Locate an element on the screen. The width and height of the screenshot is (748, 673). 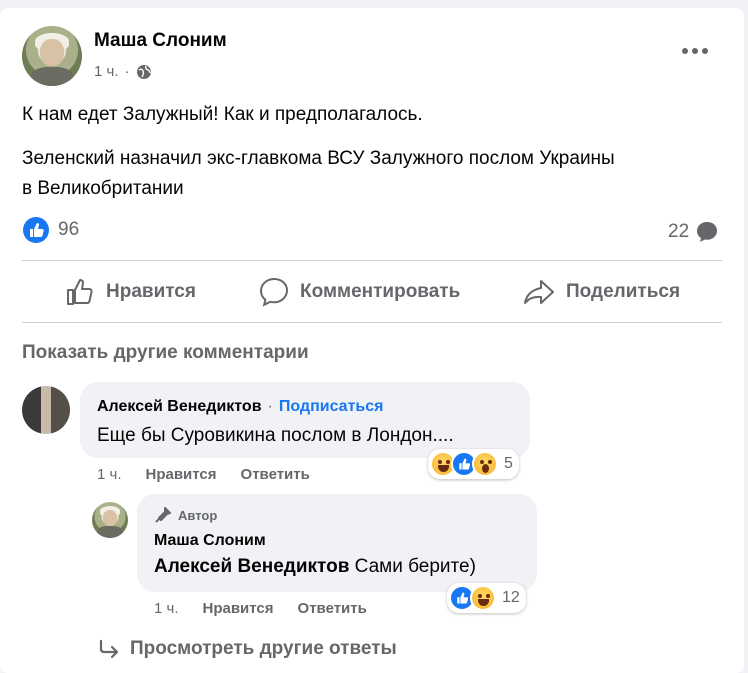
comment-reply-button: Ответить is located at coordinates (275, 474).